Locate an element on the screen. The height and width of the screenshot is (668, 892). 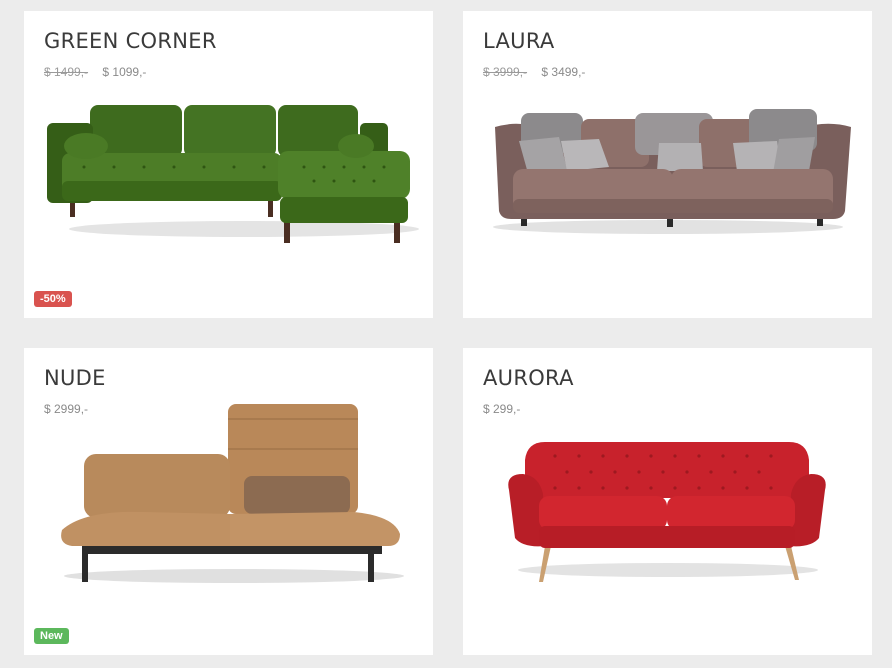
discount-badge: -50% is located at coordinates (53, 299).